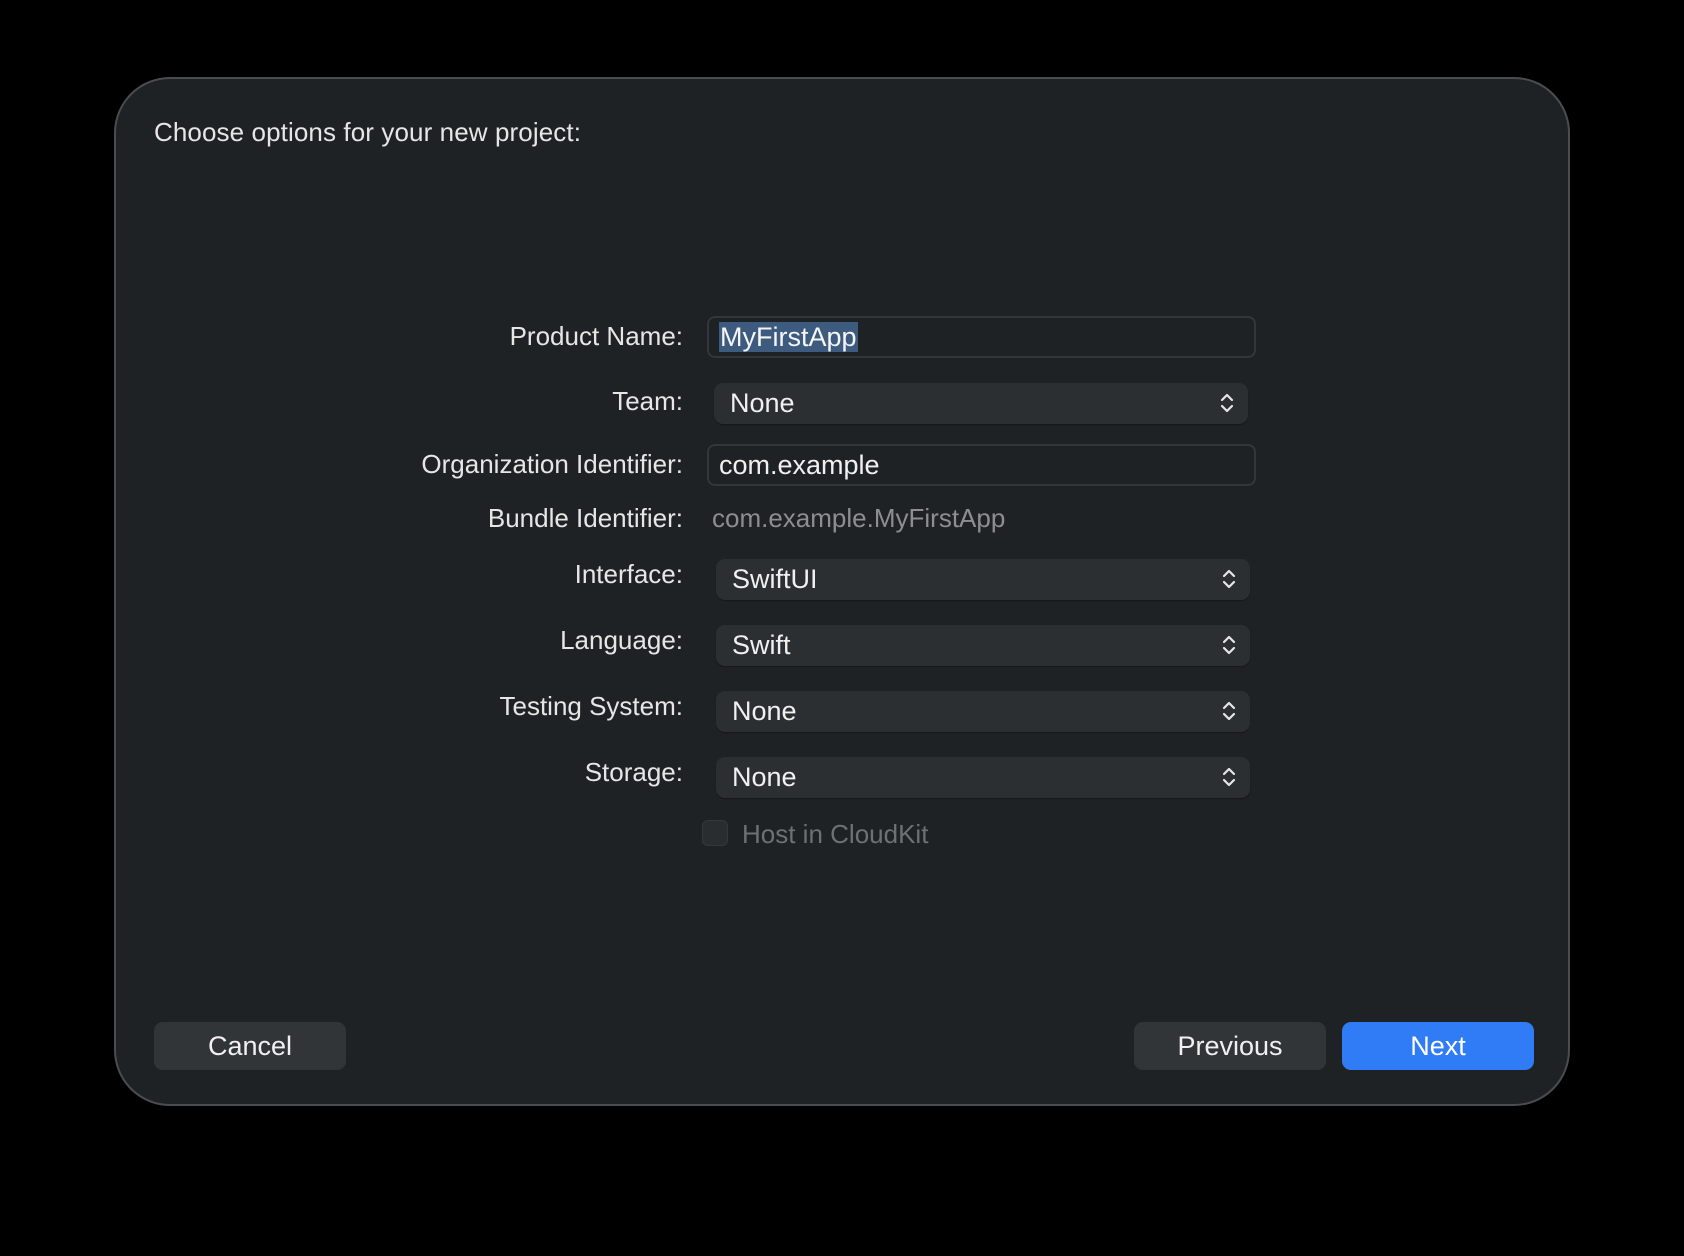 The image size is (1684, 1256). What do you see at coordinates (596, 336) in the screenshot?
I see `product-name-label: Product Name:` at bounding box center [596, 336].